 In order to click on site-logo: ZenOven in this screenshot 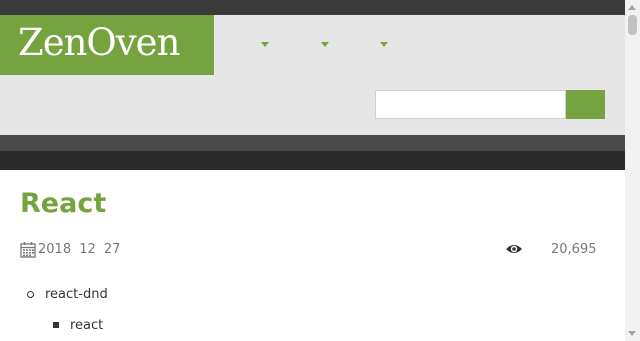, I will do `click(107, 45)`.